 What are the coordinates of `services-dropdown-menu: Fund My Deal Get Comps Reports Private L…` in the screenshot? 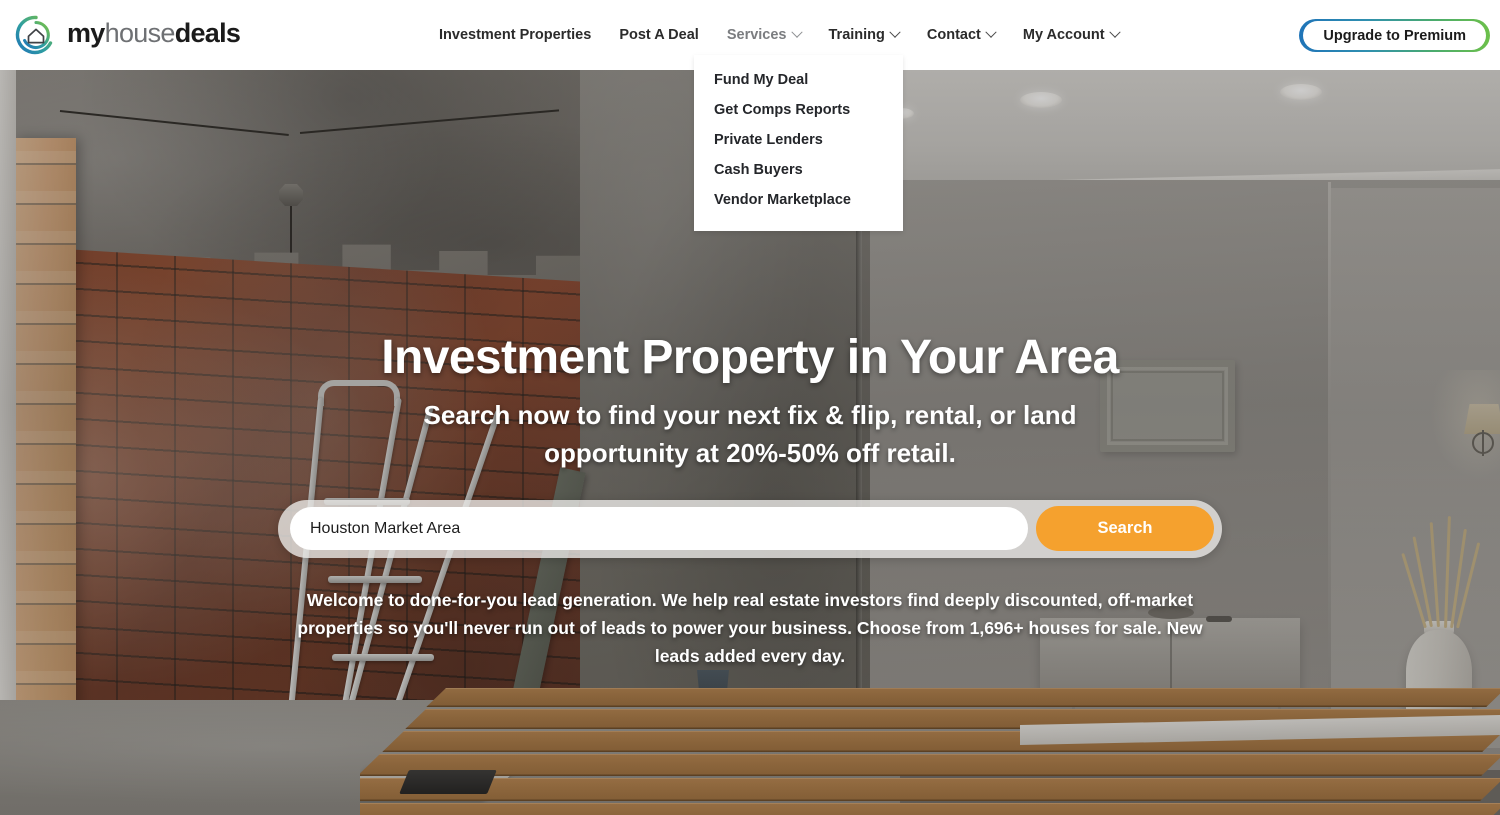 It's located at (798, 143).